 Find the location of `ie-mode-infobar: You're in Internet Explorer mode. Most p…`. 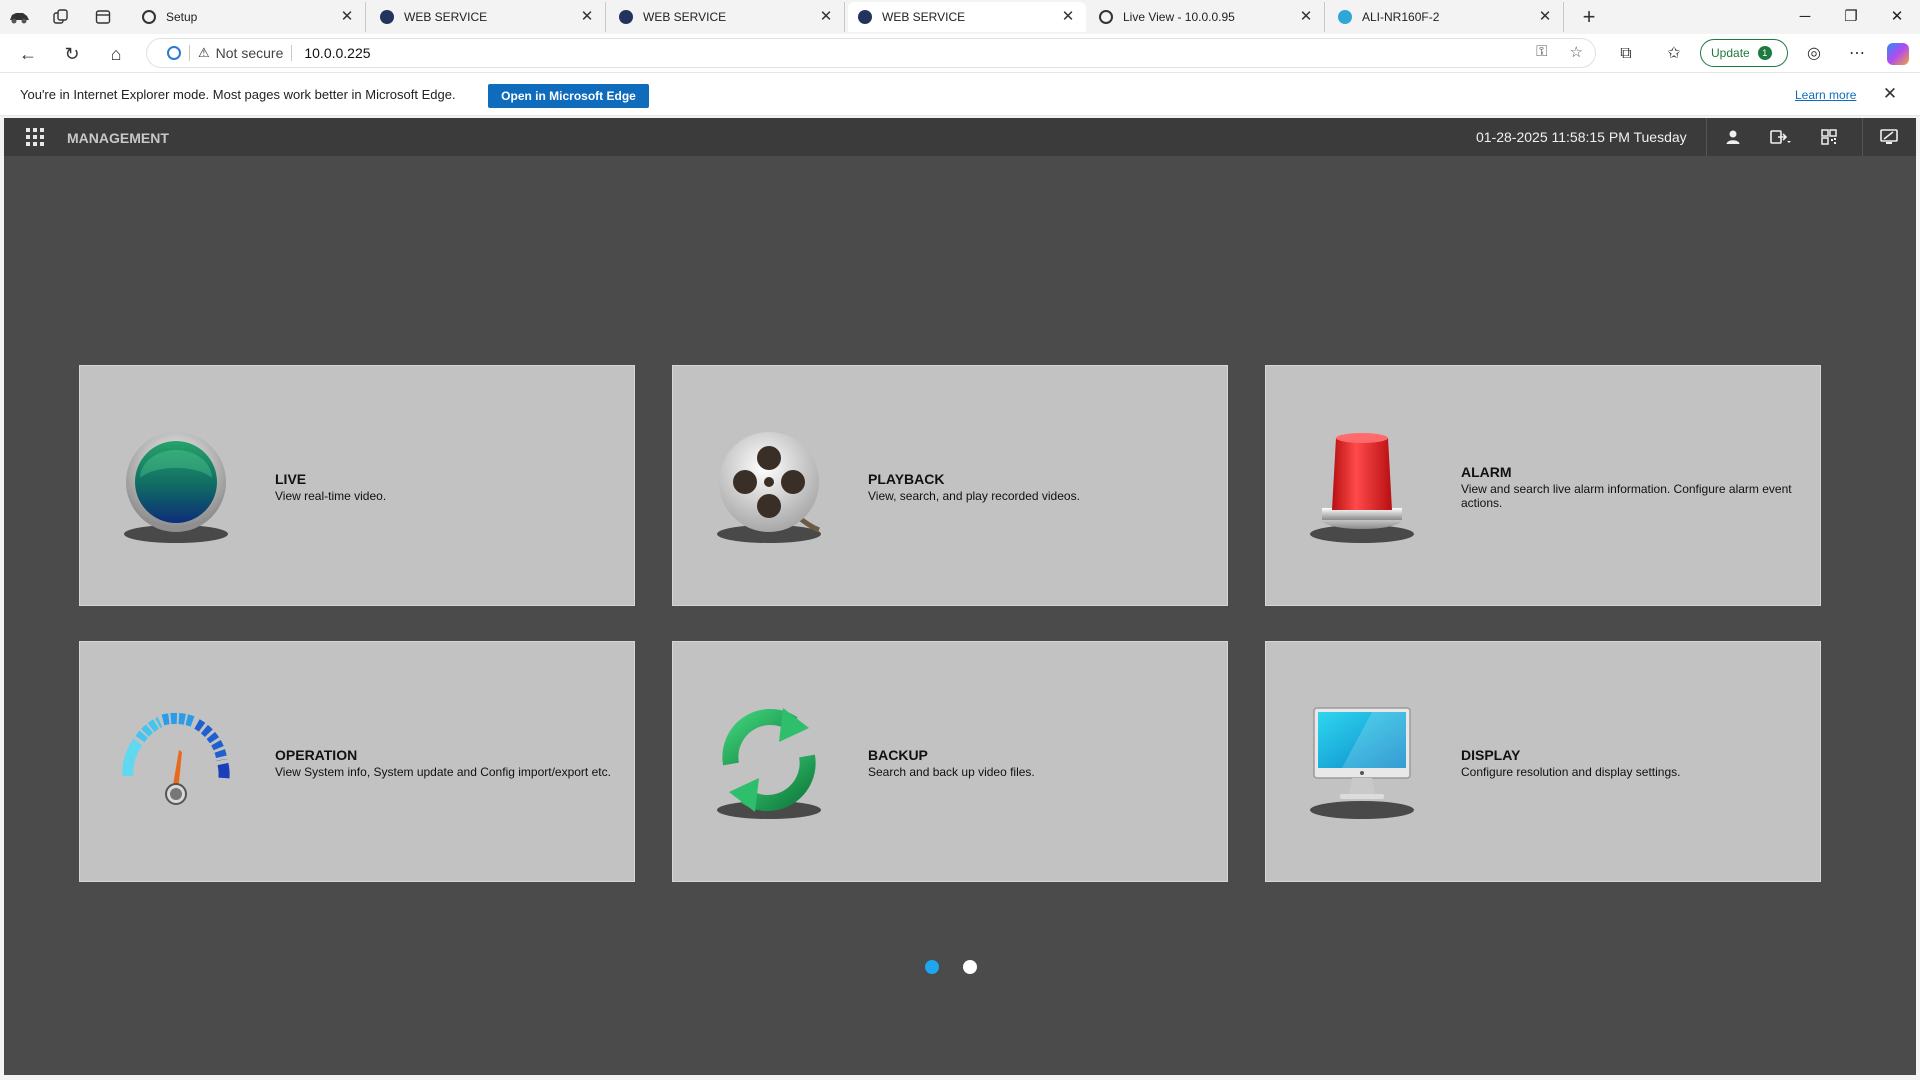

ie-mode-infobar: You're in Internet Explorer mode. Most p… is located at coordinates (960, 94).